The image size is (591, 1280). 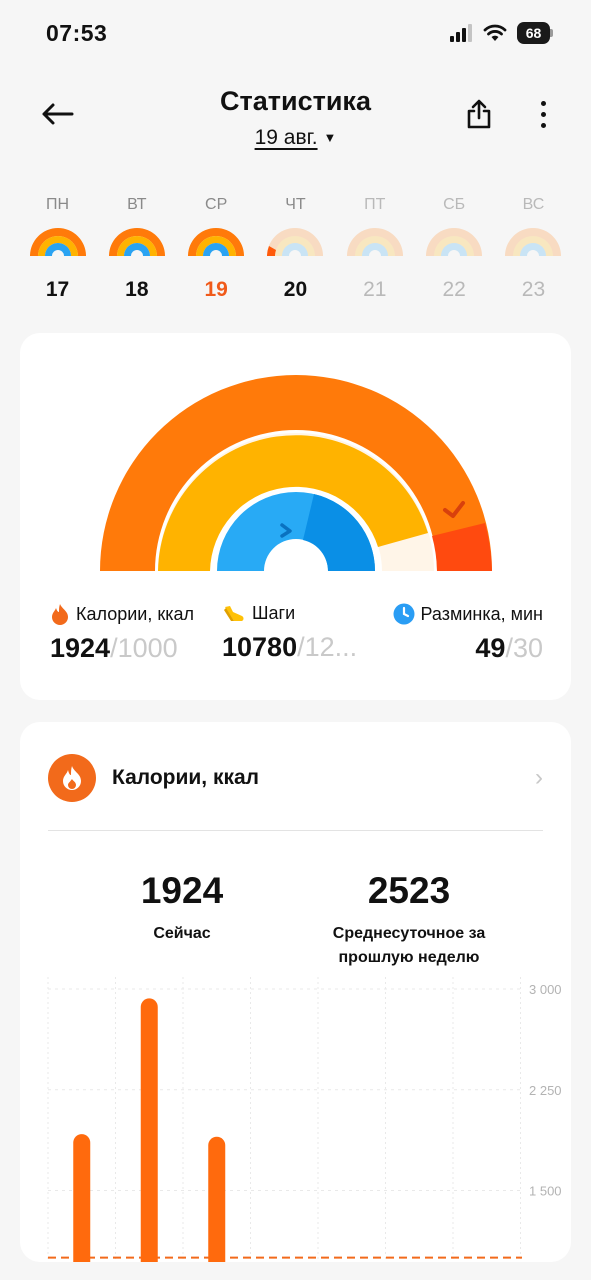 I want to click on metric-warmup-value: 49, so click(x=490, y=648).